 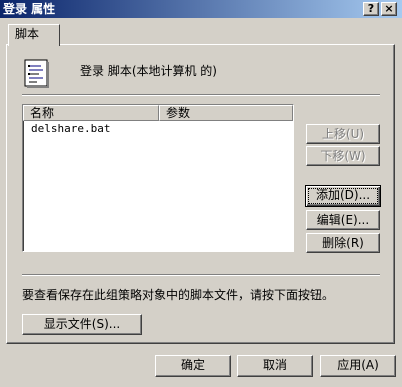 I want to click on close-button: ×, so click(x=389, y=9).